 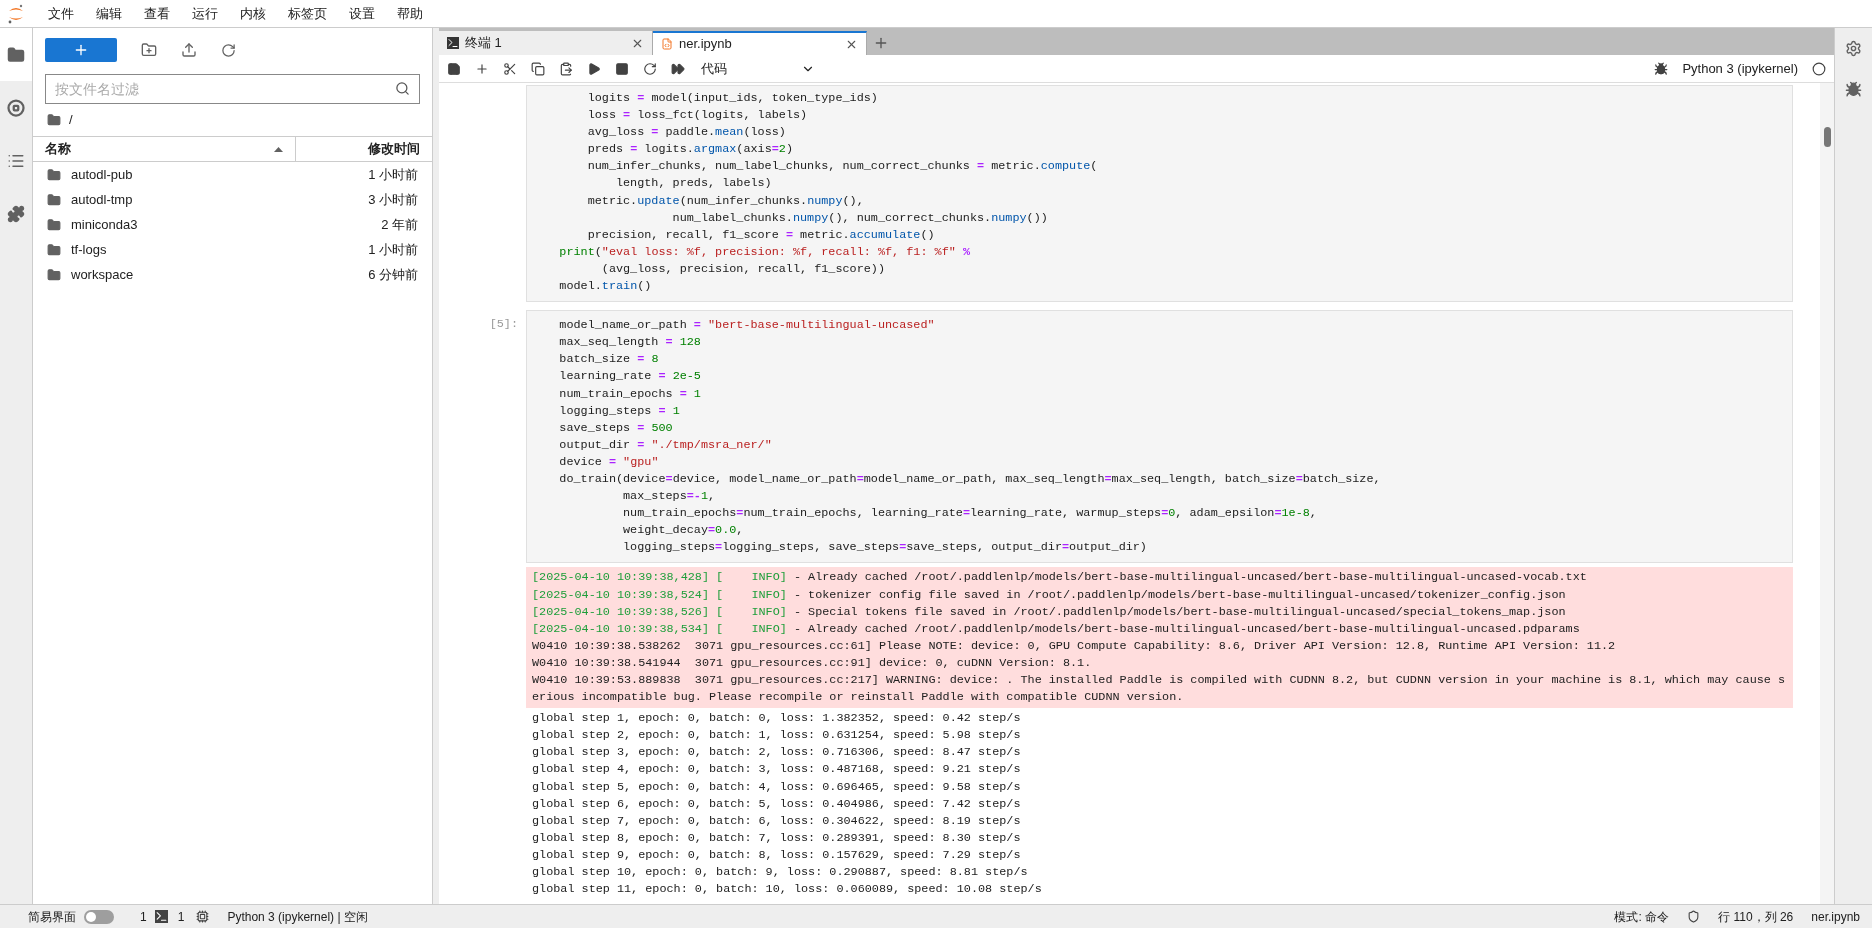 I want to click on refresh-icon, so click(x=228, y=50).